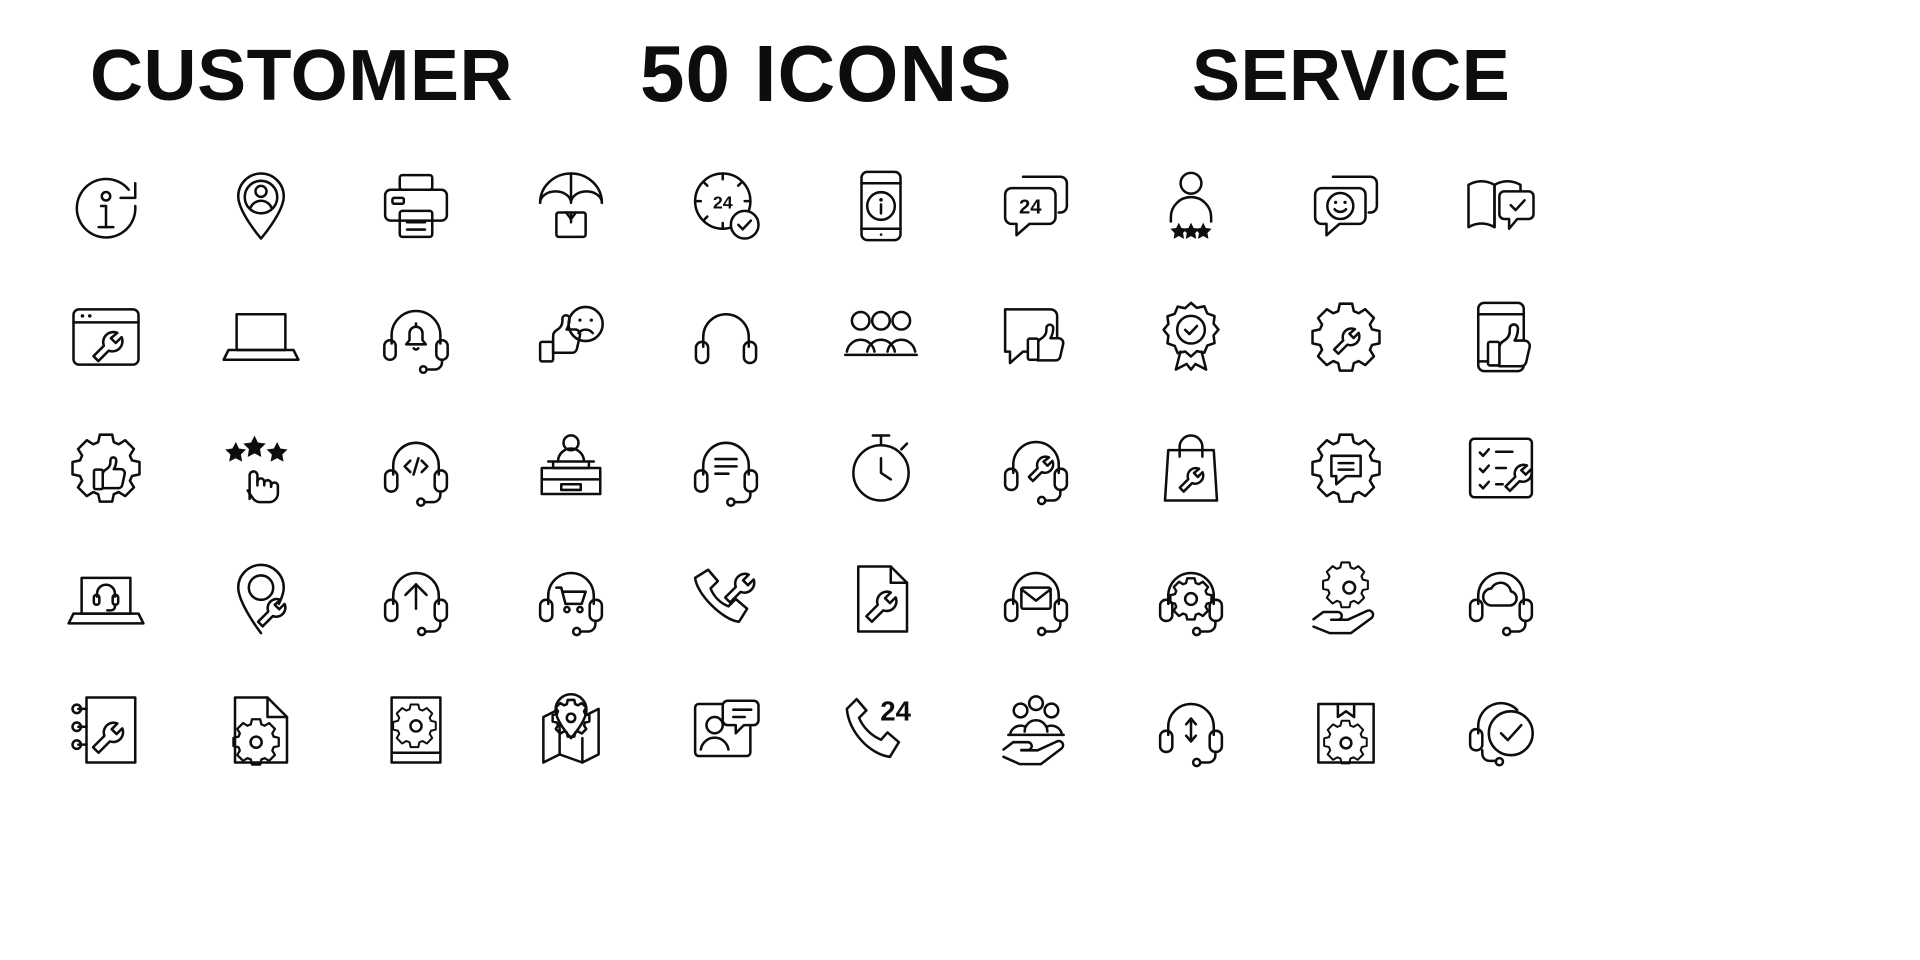  I want to click on award-badge-check-icon, so click(1190, 336).